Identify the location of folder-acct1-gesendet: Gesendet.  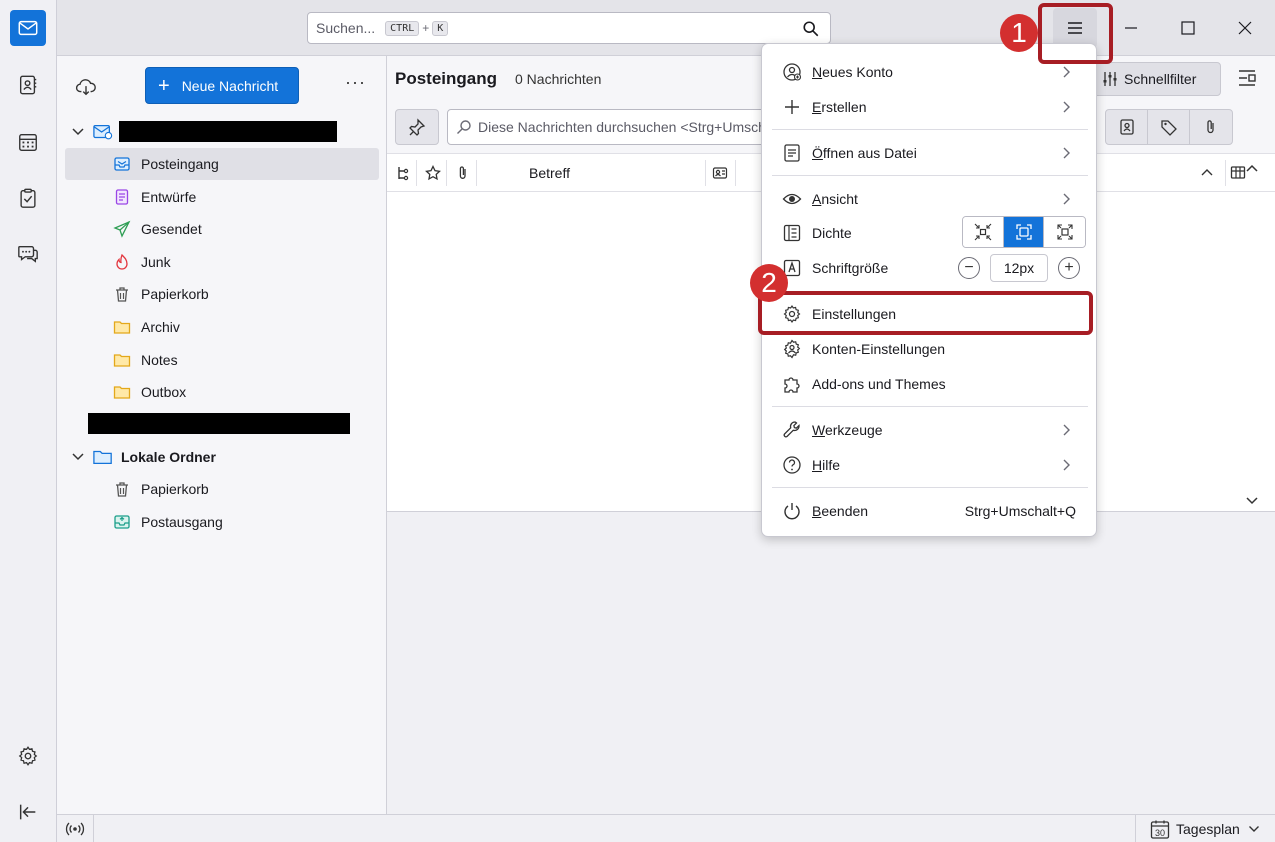
(222, 229).